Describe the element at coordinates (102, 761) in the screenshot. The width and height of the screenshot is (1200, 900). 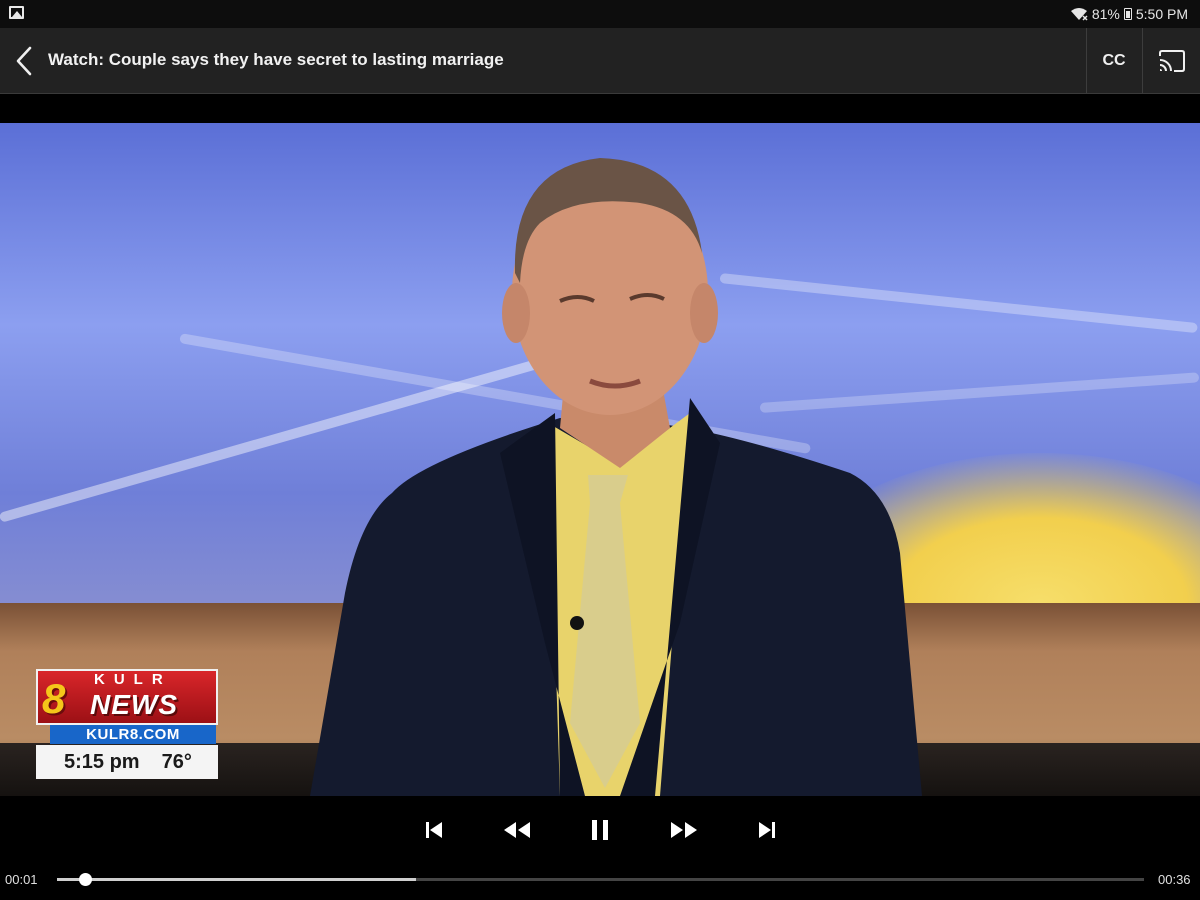
I see `onscreen-clock: 5:15 pm` at that location.